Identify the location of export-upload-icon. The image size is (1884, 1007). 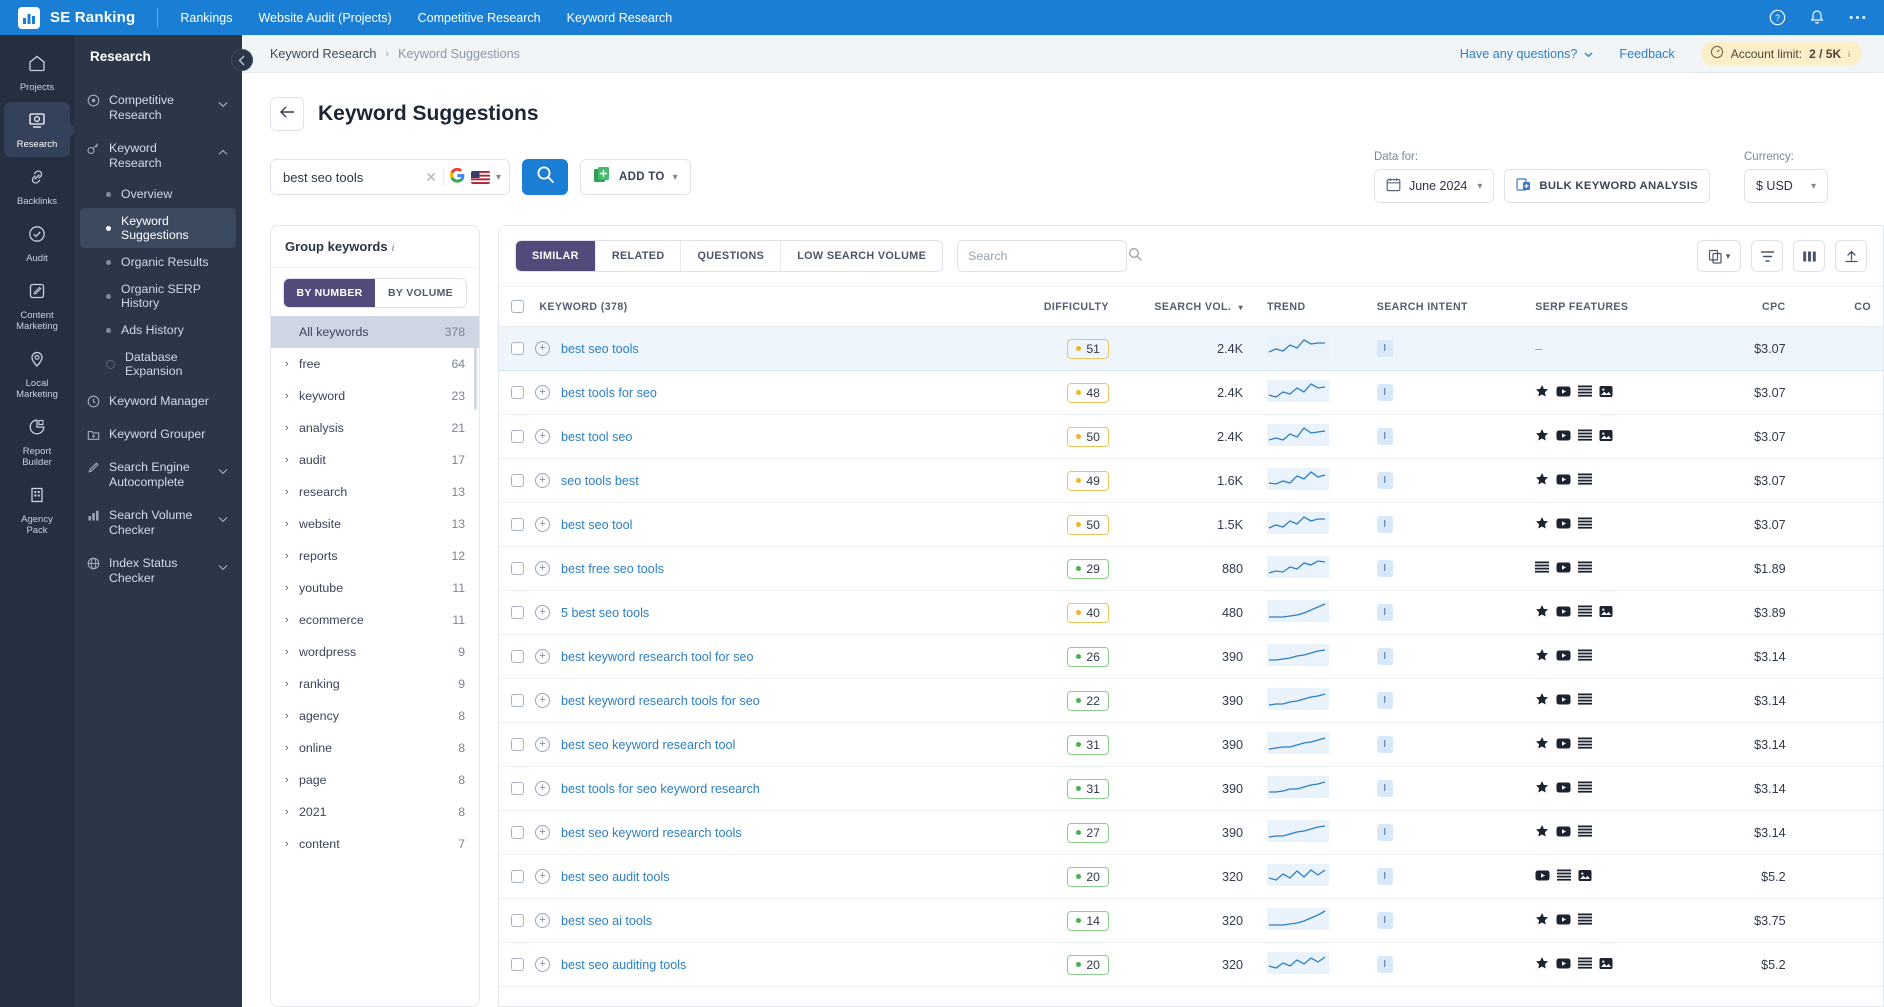
(1851, 256).